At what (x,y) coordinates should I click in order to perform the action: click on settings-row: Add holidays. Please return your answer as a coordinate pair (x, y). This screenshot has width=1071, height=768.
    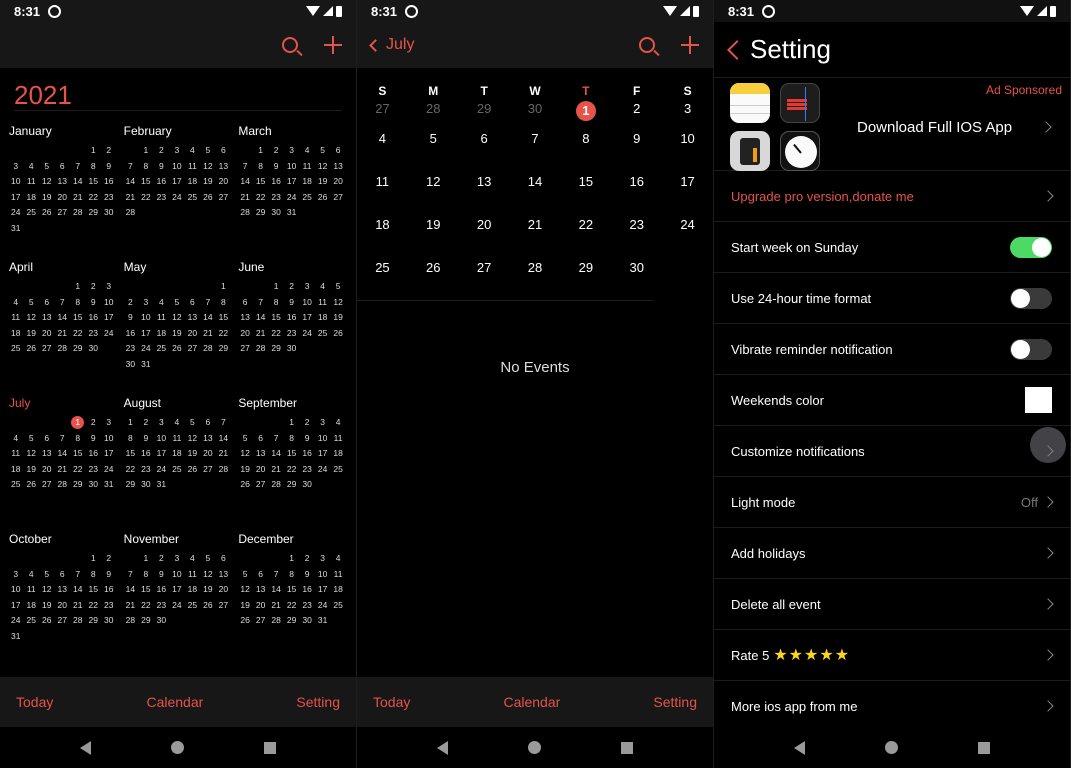
    Looking at the image, I should click on (892, 553).